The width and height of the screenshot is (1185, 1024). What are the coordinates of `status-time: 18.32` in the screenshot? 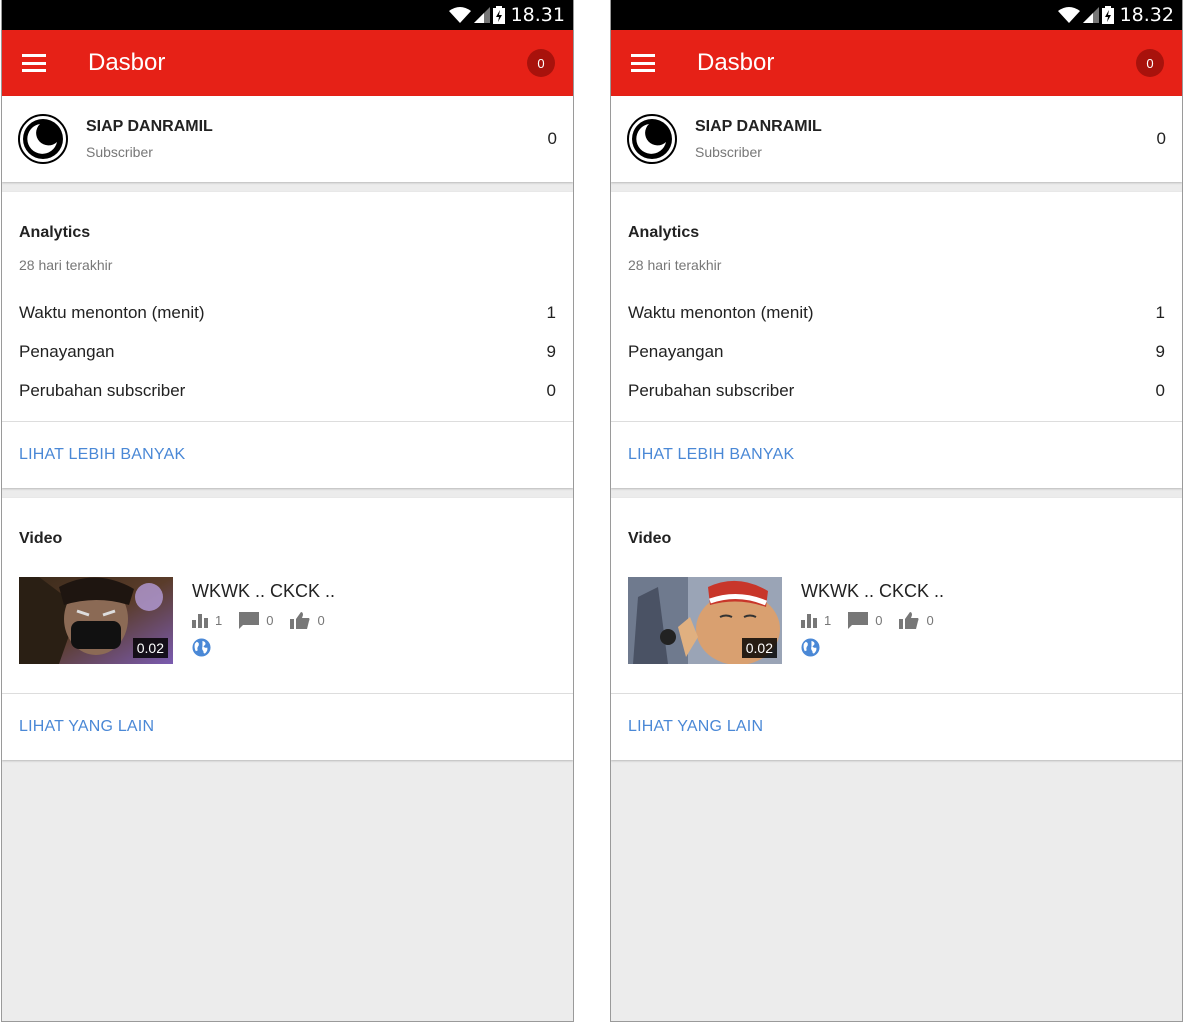 It's located at (1146, 15).